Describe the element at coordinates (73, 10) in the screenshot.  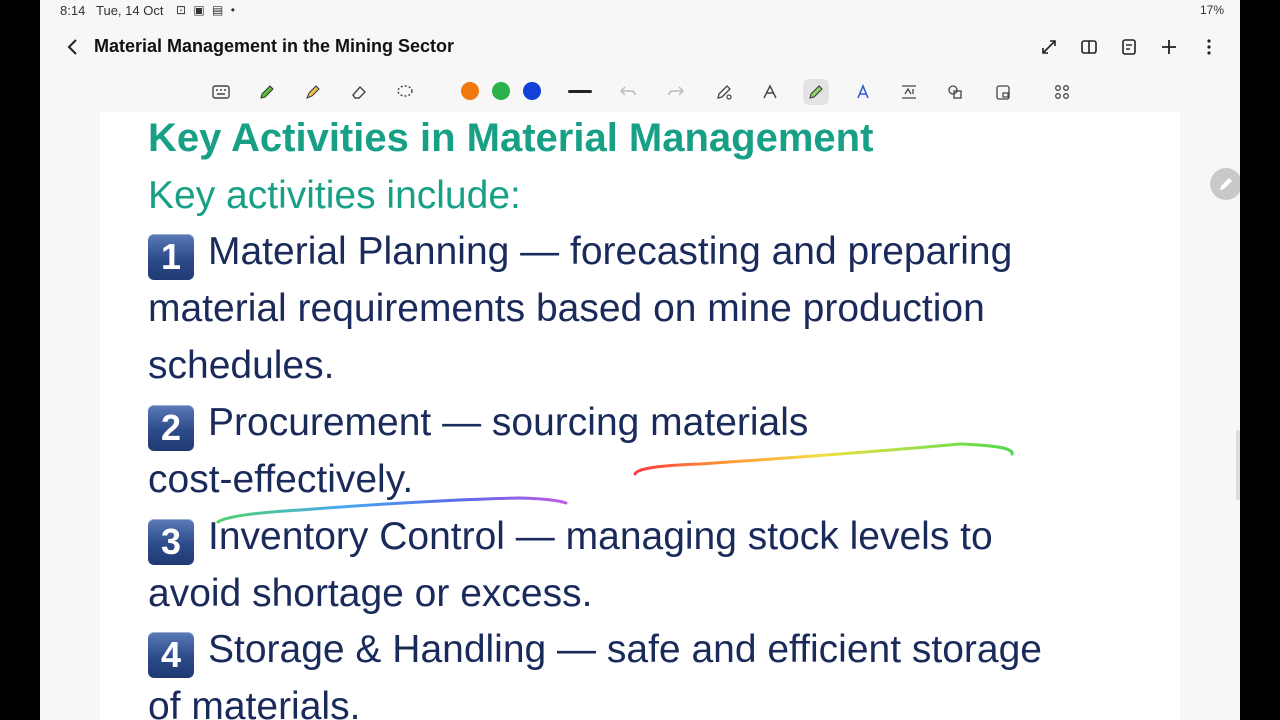
I see `status-time: 8:14` at that location.